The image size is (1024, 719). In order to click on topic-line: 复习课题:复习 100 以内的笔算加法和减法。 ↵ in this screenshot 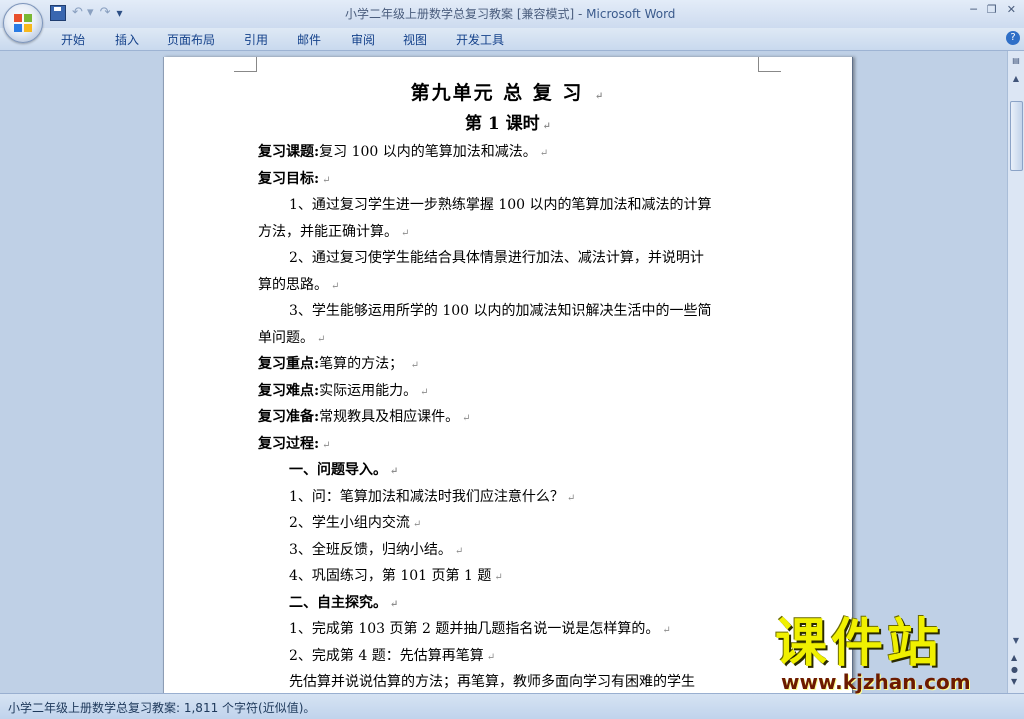, I will do `click(508, 152)`.